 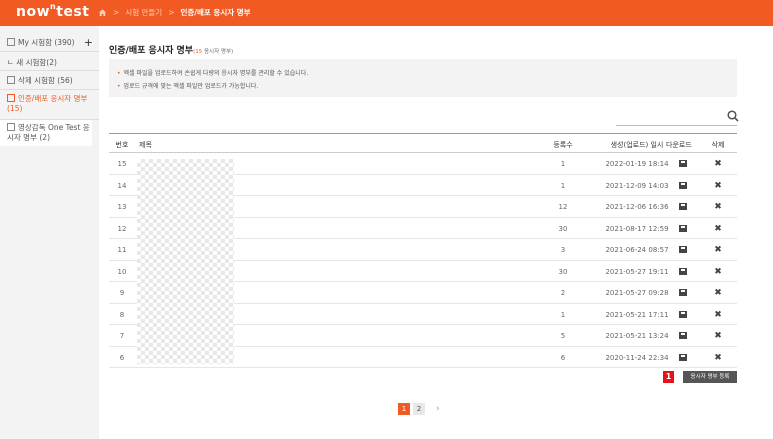 I want to click on table-header: 번호 제목 등록수 생성(업로드) 일시 다운로드 삭제, so click(x=423, y=143).